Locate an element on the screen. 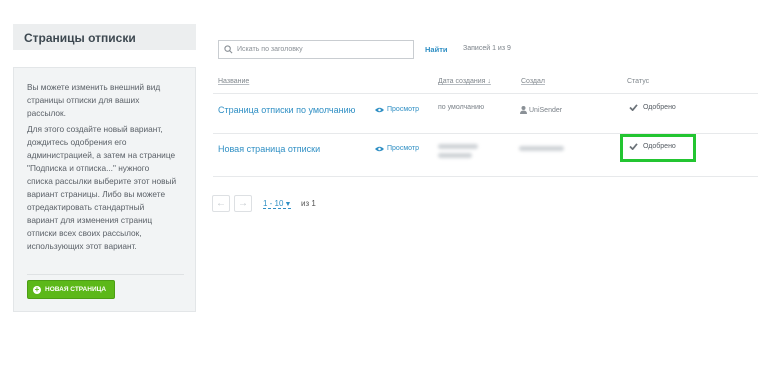  prev-page-button: ← is located at coordinates (221, 203).